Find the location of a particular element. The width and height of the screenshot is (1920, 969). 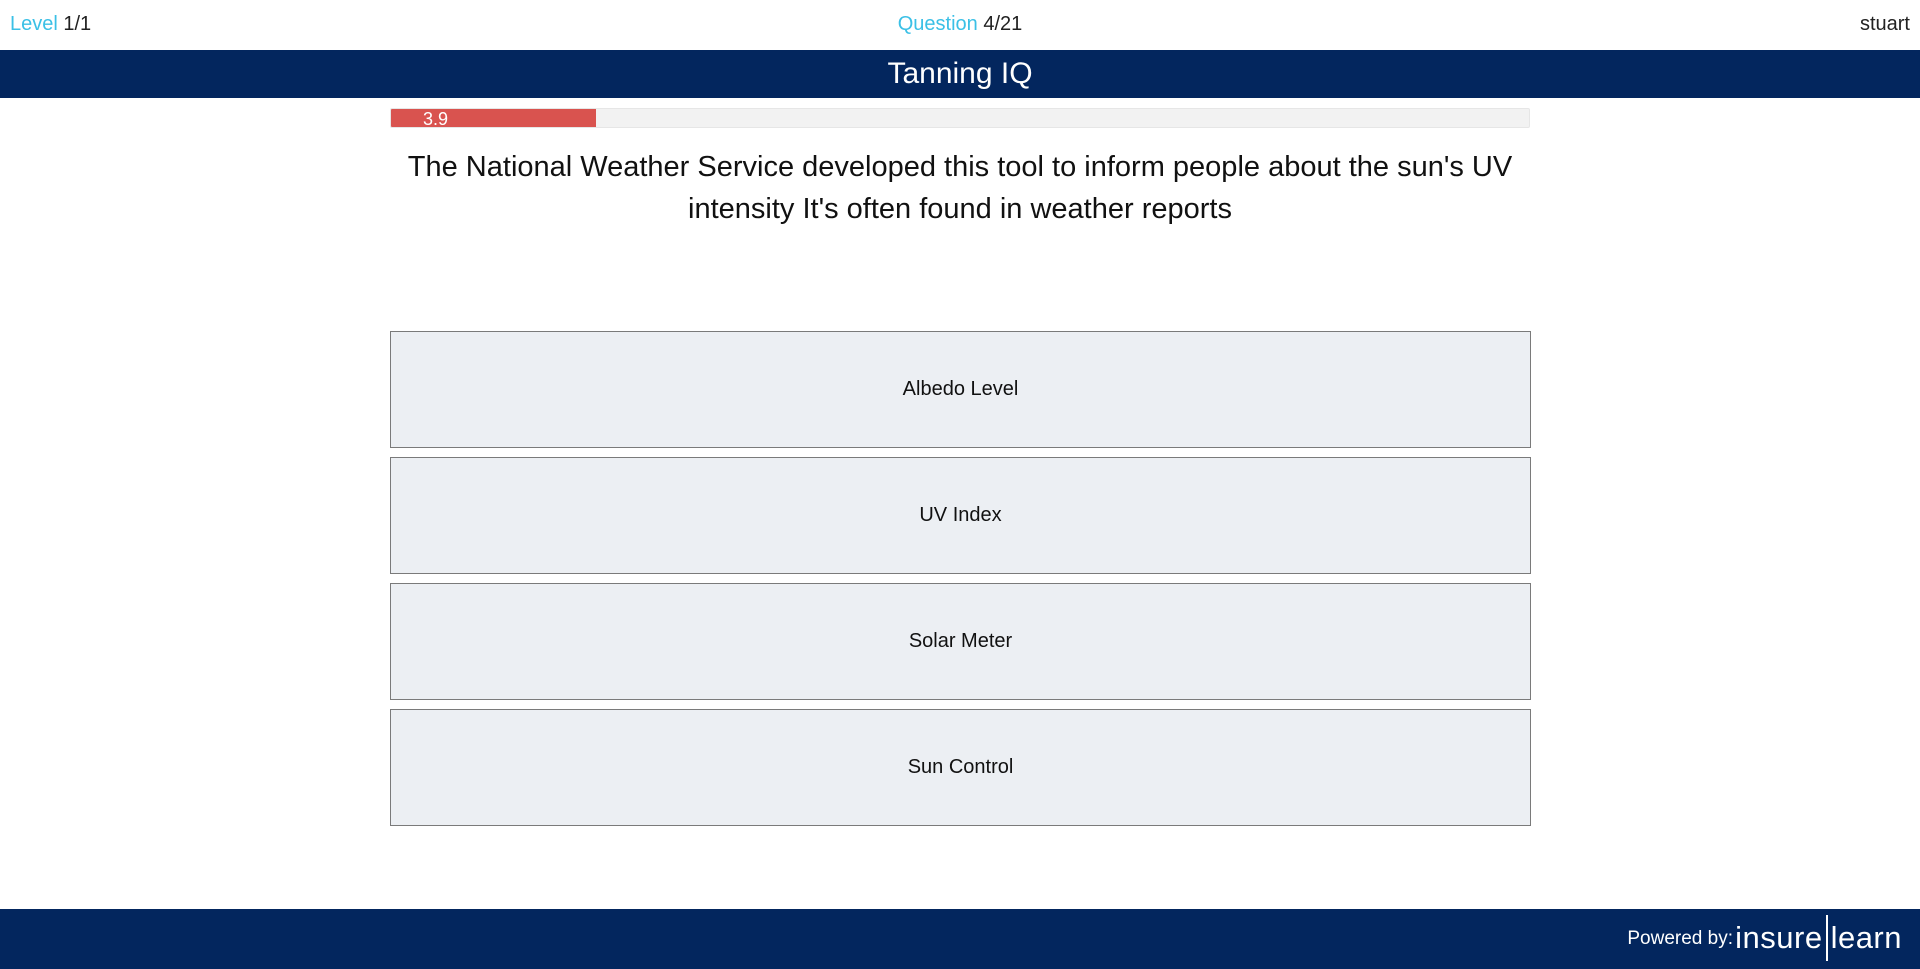

question-value: 4/21 is located at coordinates (1003, 24).